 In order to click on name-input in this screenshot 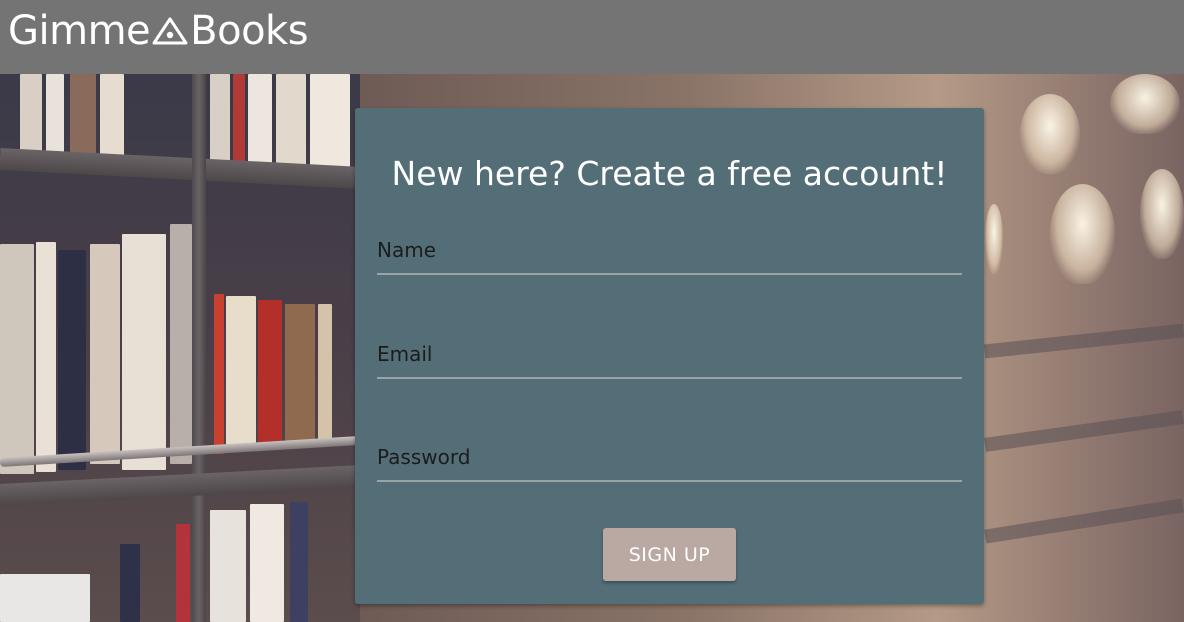, I will do `click(669, 250)`.